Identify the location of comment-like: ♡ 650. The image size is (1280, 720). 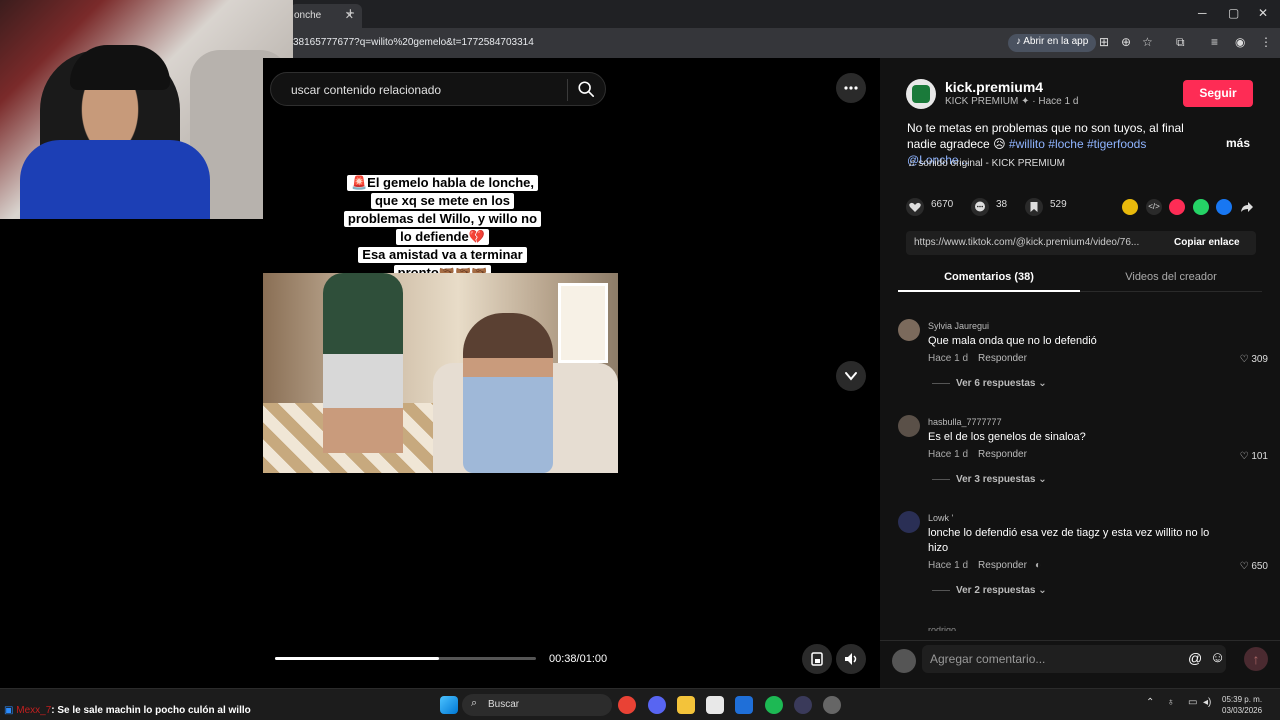
(1254, 566).